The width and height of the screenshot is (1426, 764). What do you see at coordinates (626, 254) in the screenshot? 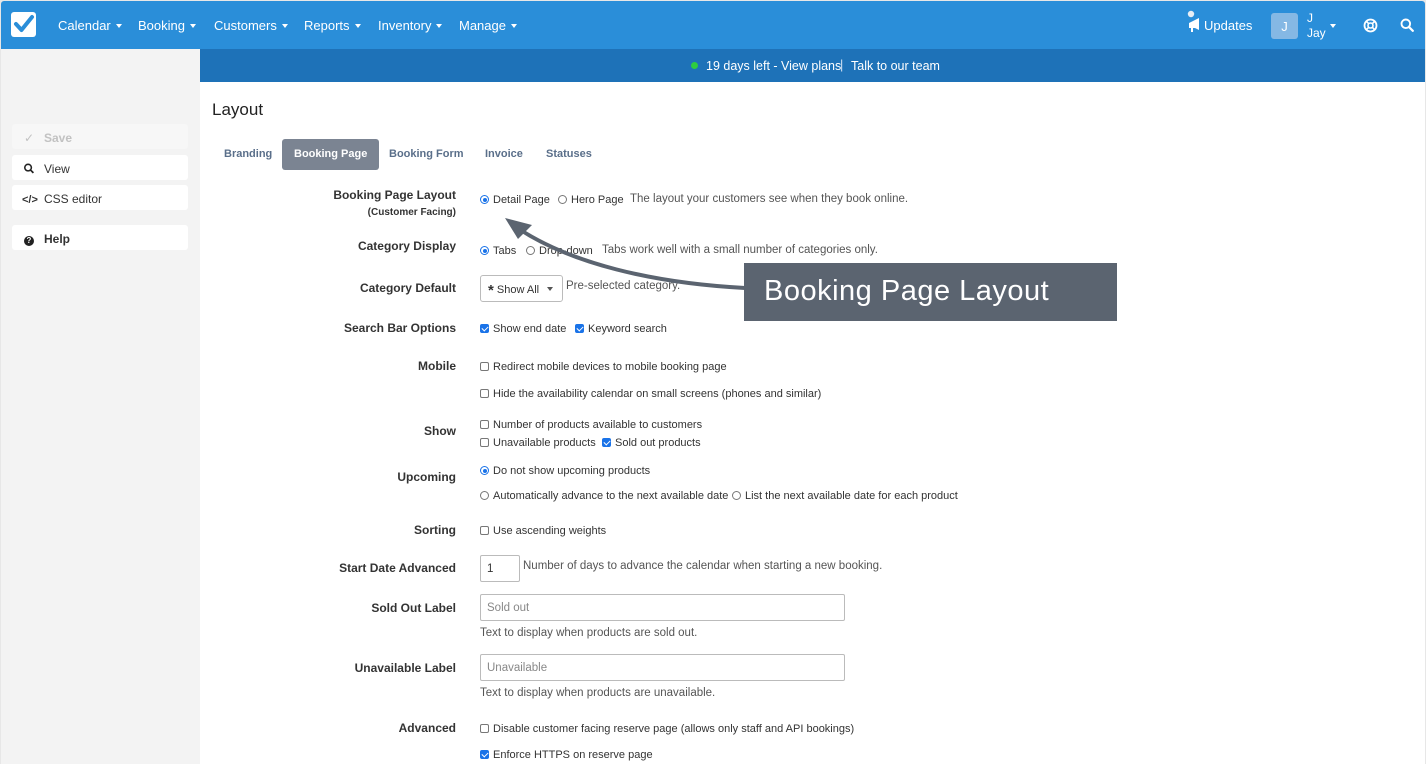
I see `annotation-arrow` at bounding box center [626, 254].